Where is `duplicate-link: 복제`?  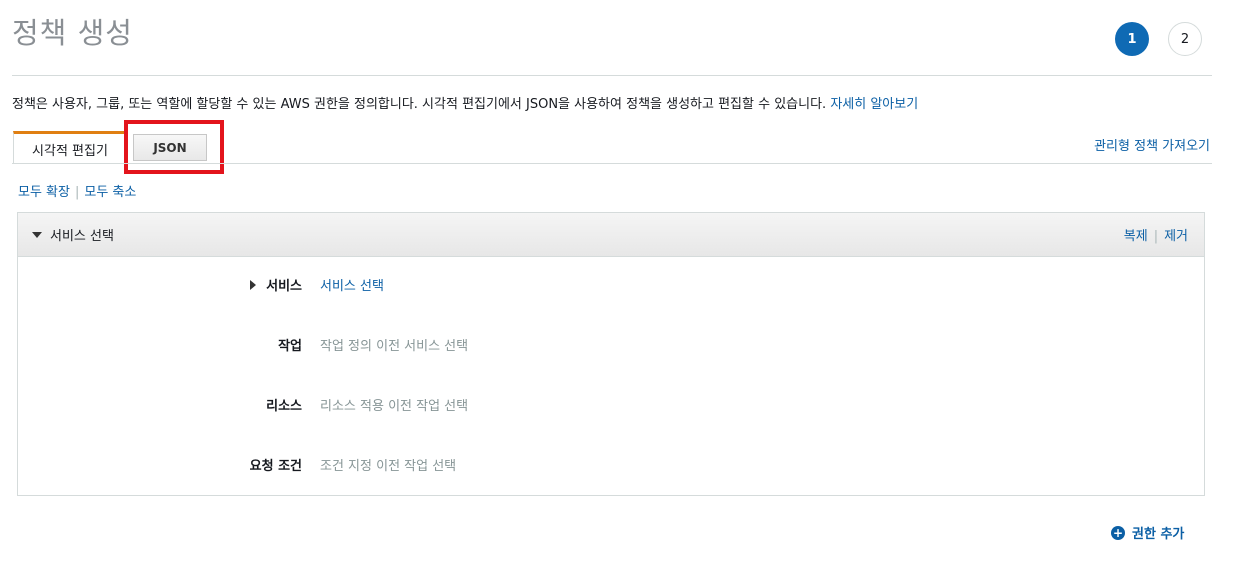 duplicate-link: 복제 is located at coordinates (1136, 236).